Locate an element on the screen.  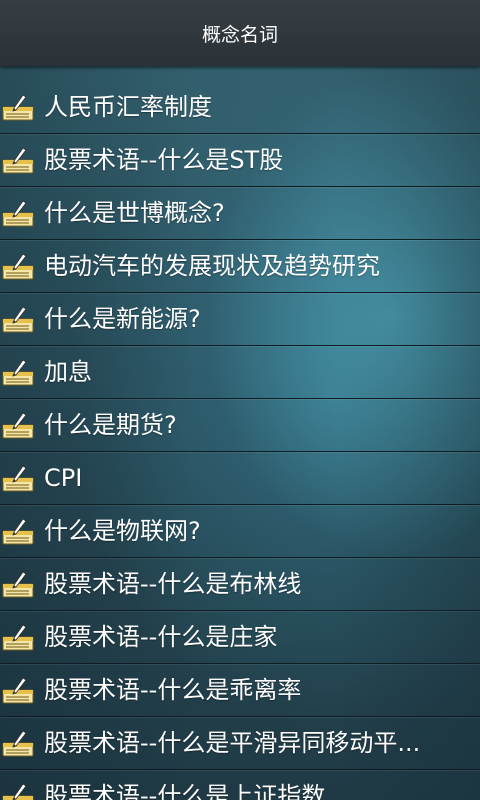
list-item: 股票术语--什么是上证指数 is located at coordinates (240, 785).